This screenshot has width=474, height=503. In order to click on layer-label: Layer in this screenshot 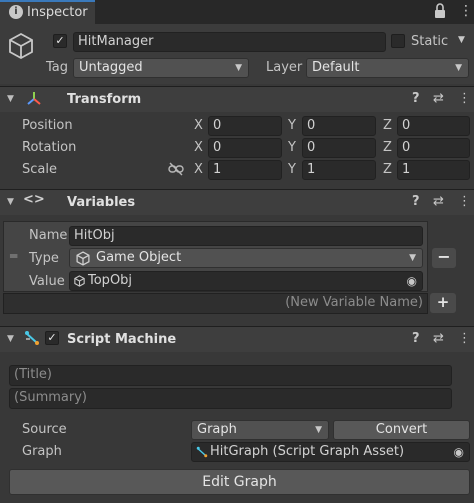, I will do `click(284, 67)`.